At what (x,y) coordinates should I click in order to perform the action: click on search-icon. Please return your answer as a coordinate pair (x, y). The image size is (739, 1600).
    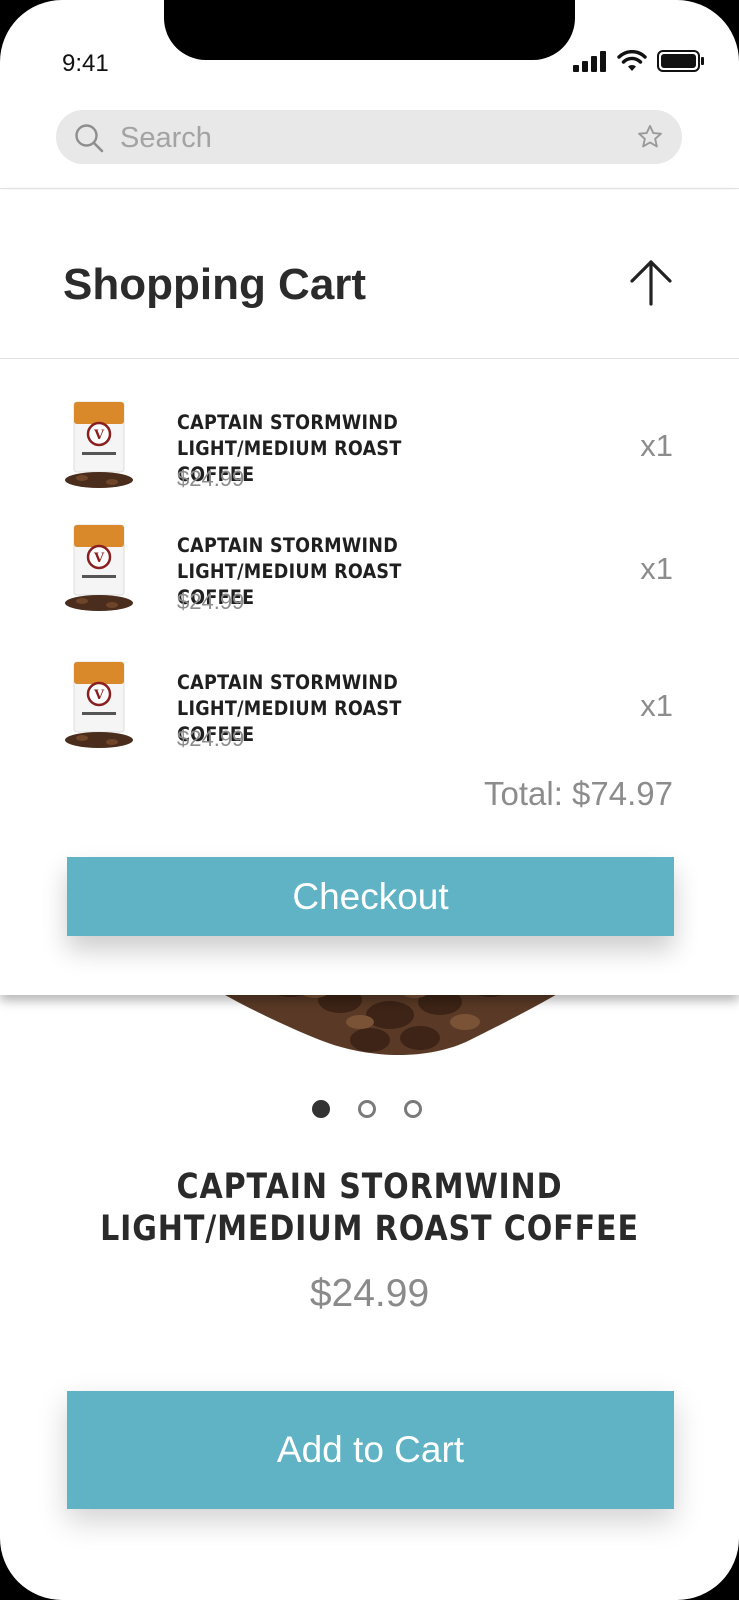
    Looking at the image, I should click on (89, 138).